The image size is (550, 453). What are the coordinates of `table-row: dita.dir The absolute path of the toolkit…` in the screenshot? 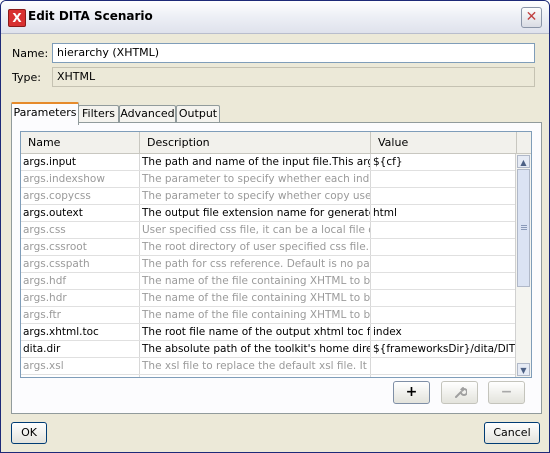 It's located at (269, 349).